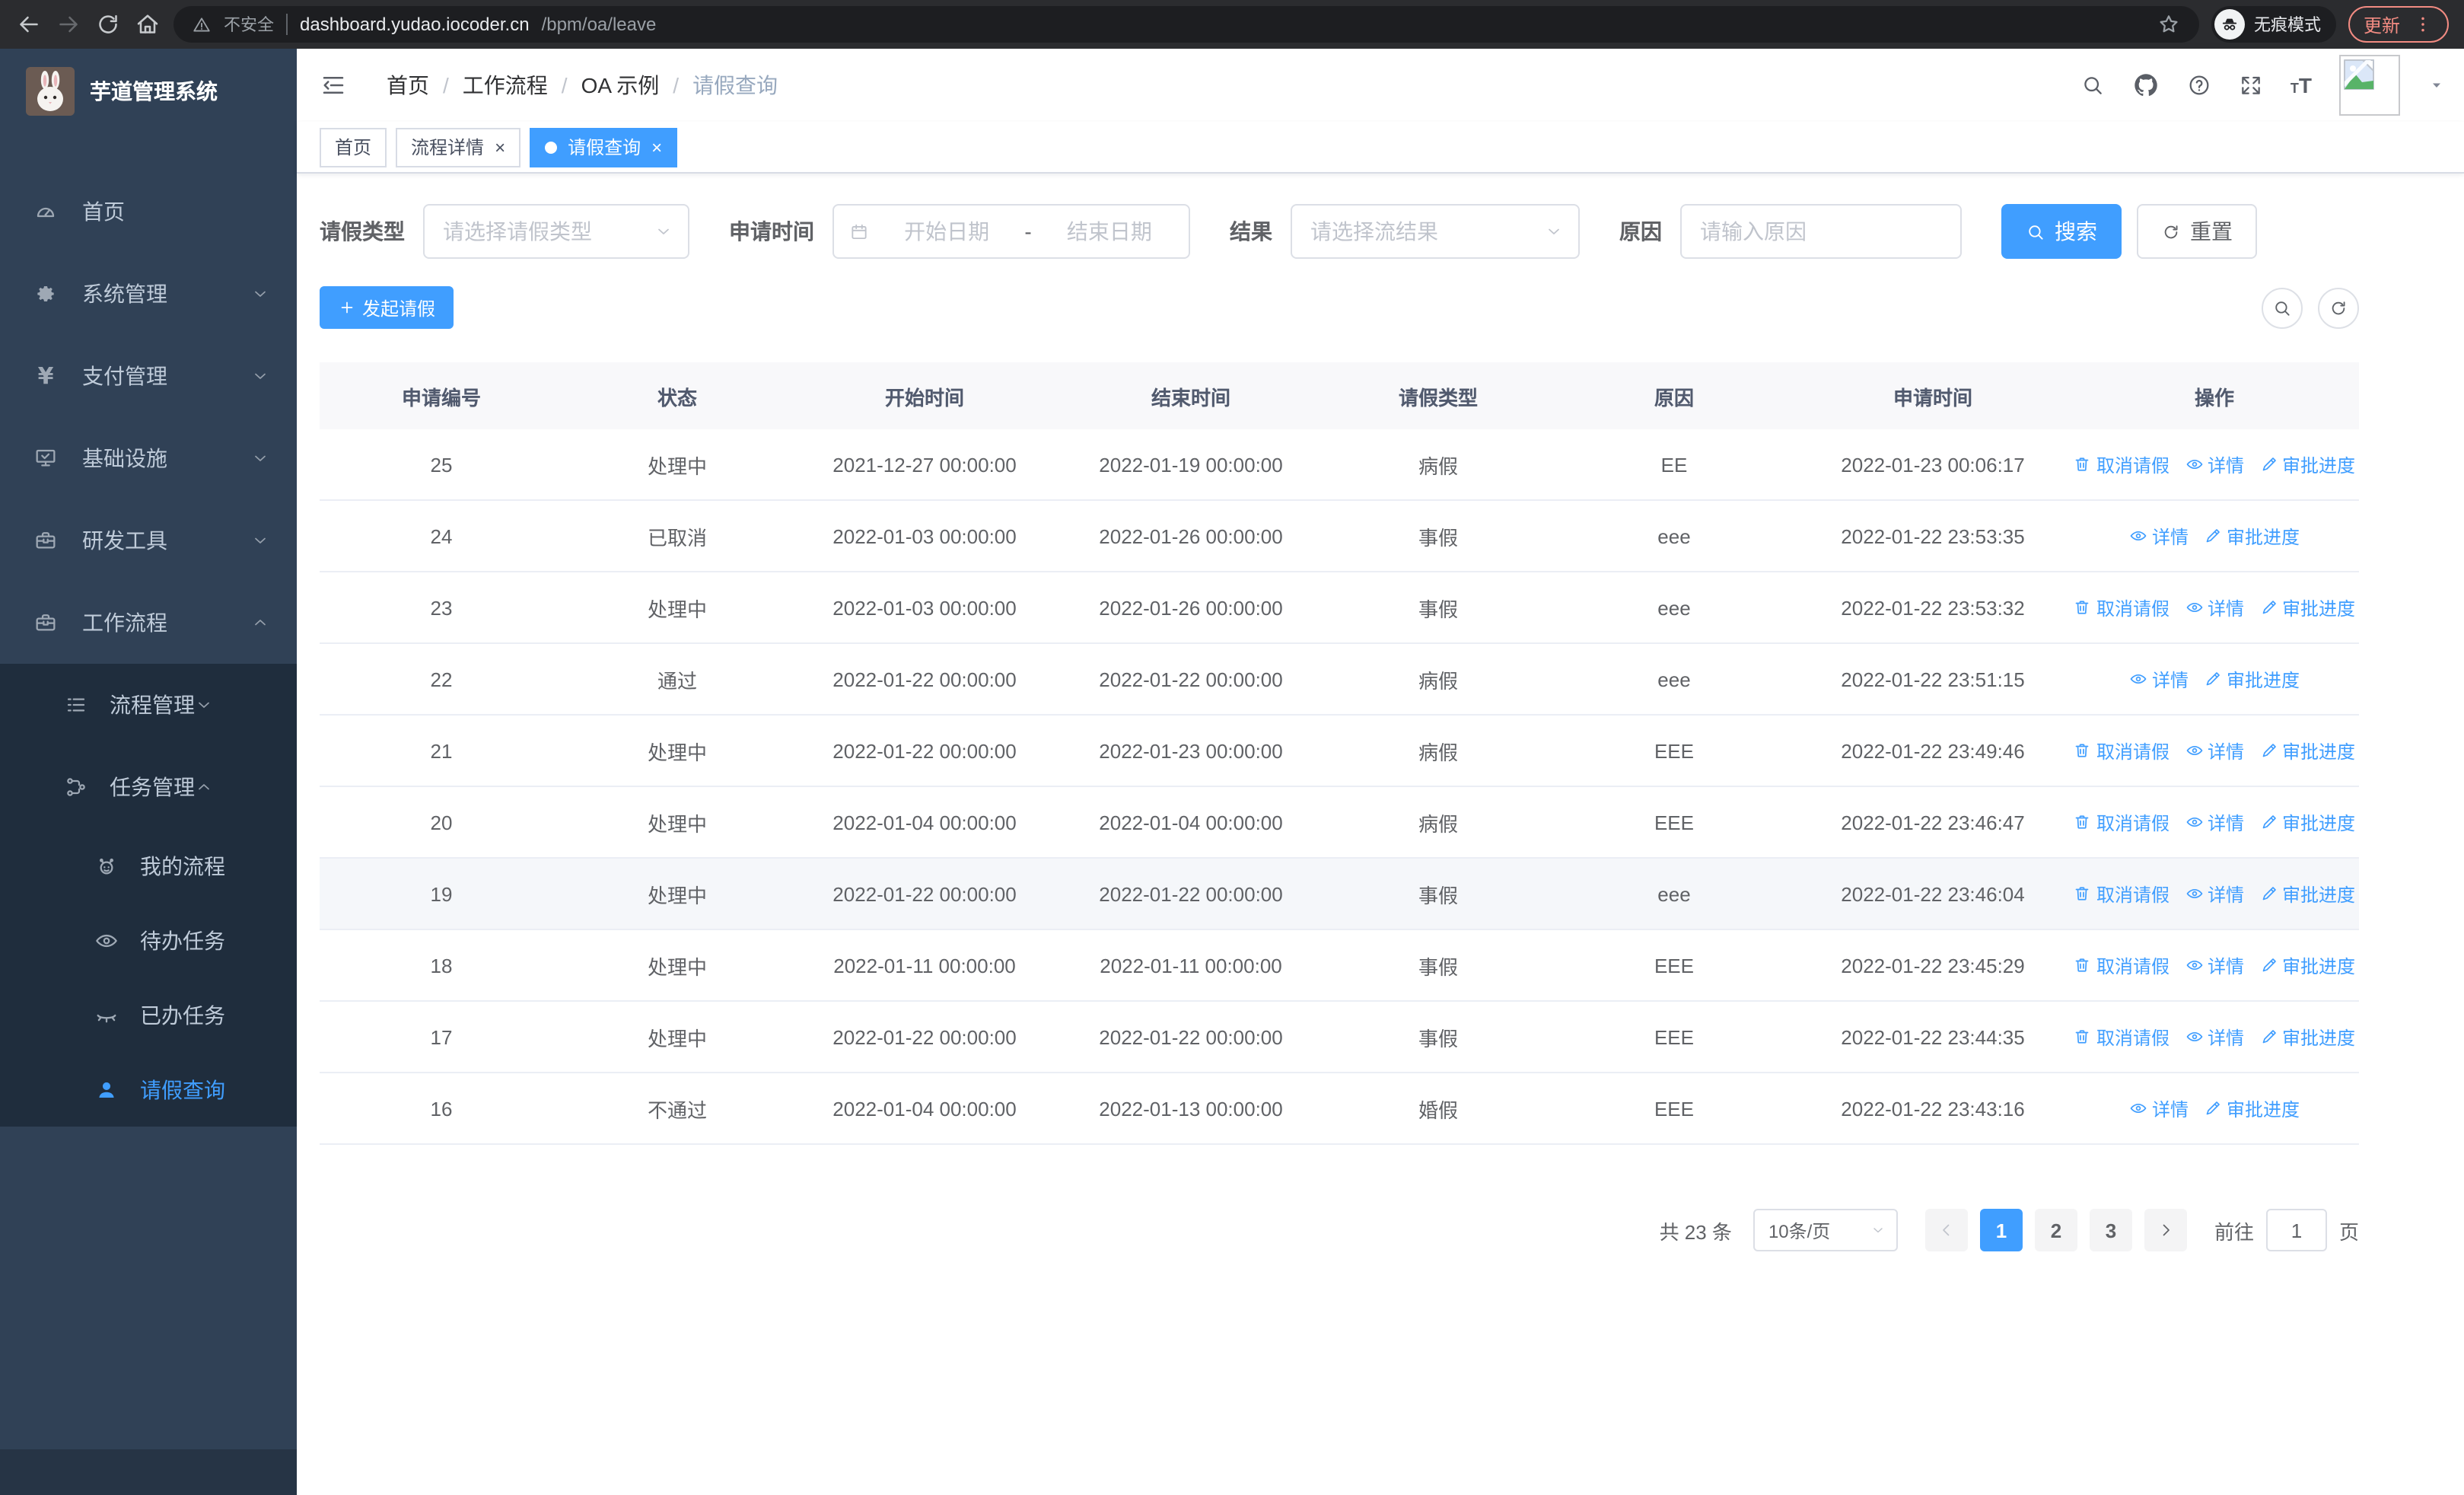  I want to click on sidebar-item-payment: ¥ 支付管理, so click(148, 376).